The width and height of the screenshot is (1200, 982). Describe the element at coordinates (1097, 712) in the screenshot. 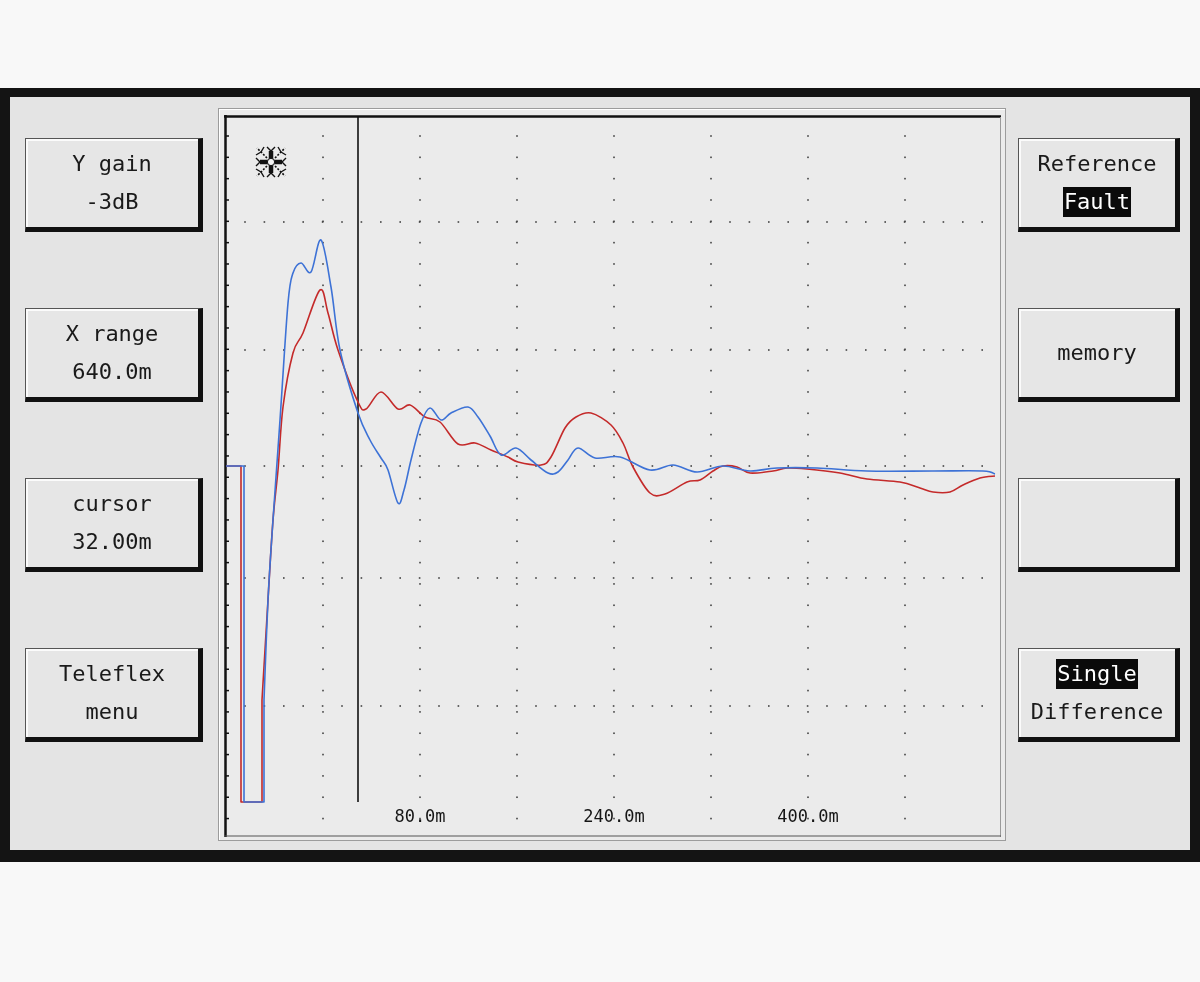

I see `mode-option: Difference` at that location.